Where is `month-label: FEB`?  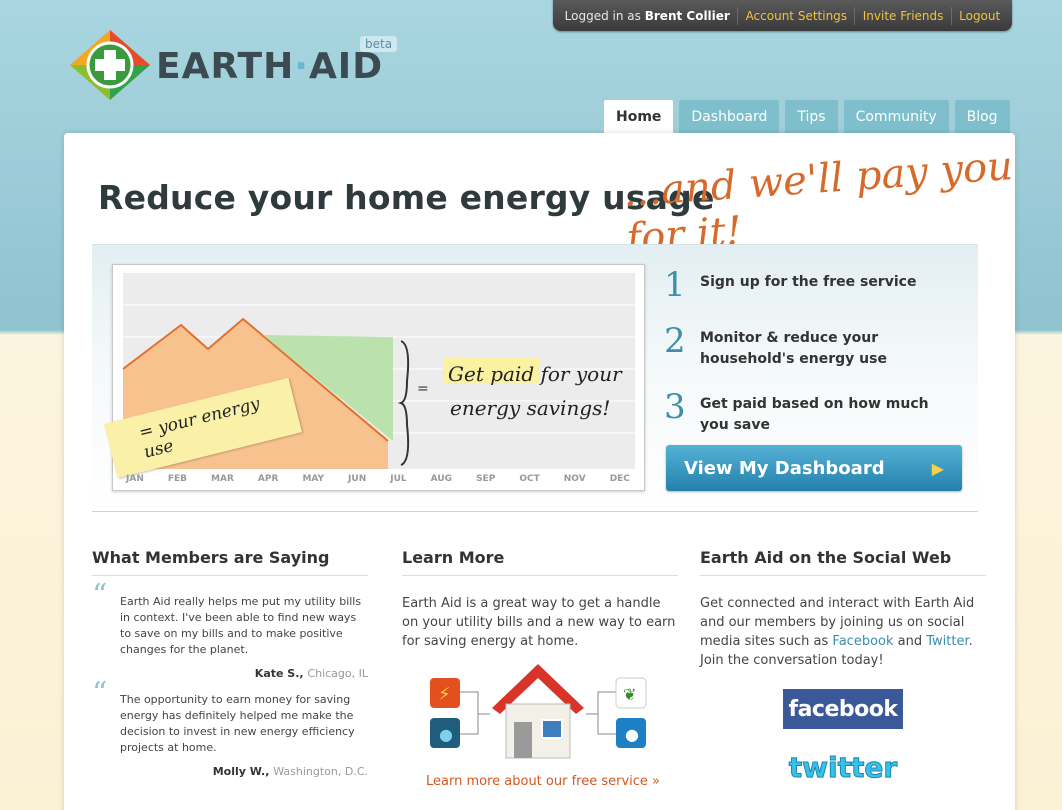
month-label: FEB is located at coordinates (177, 479).